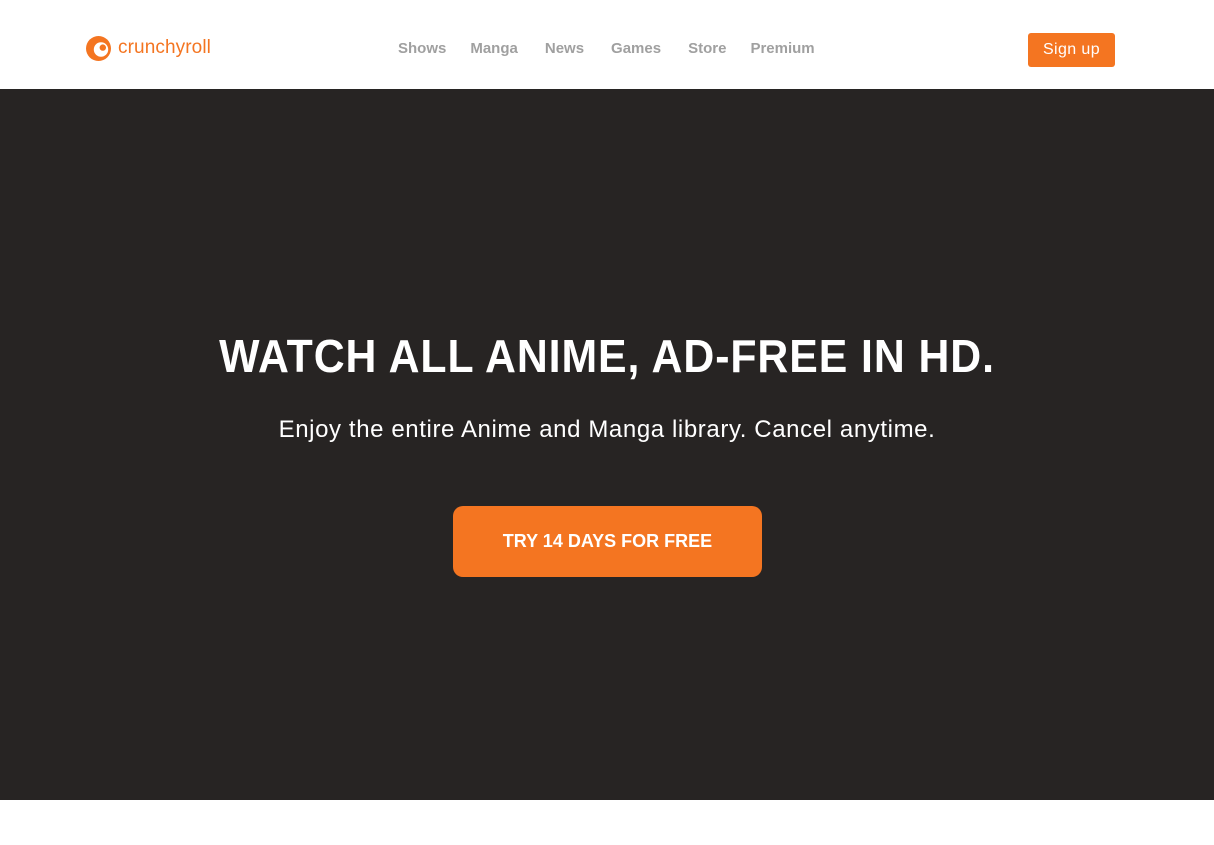 The width and height of the screenshot is (1214, 845). Describe the element at coordinates (607, 541) in the screenshot. I see `free-trial-button: TRY 14 DAYS FOR FREE` at that location.